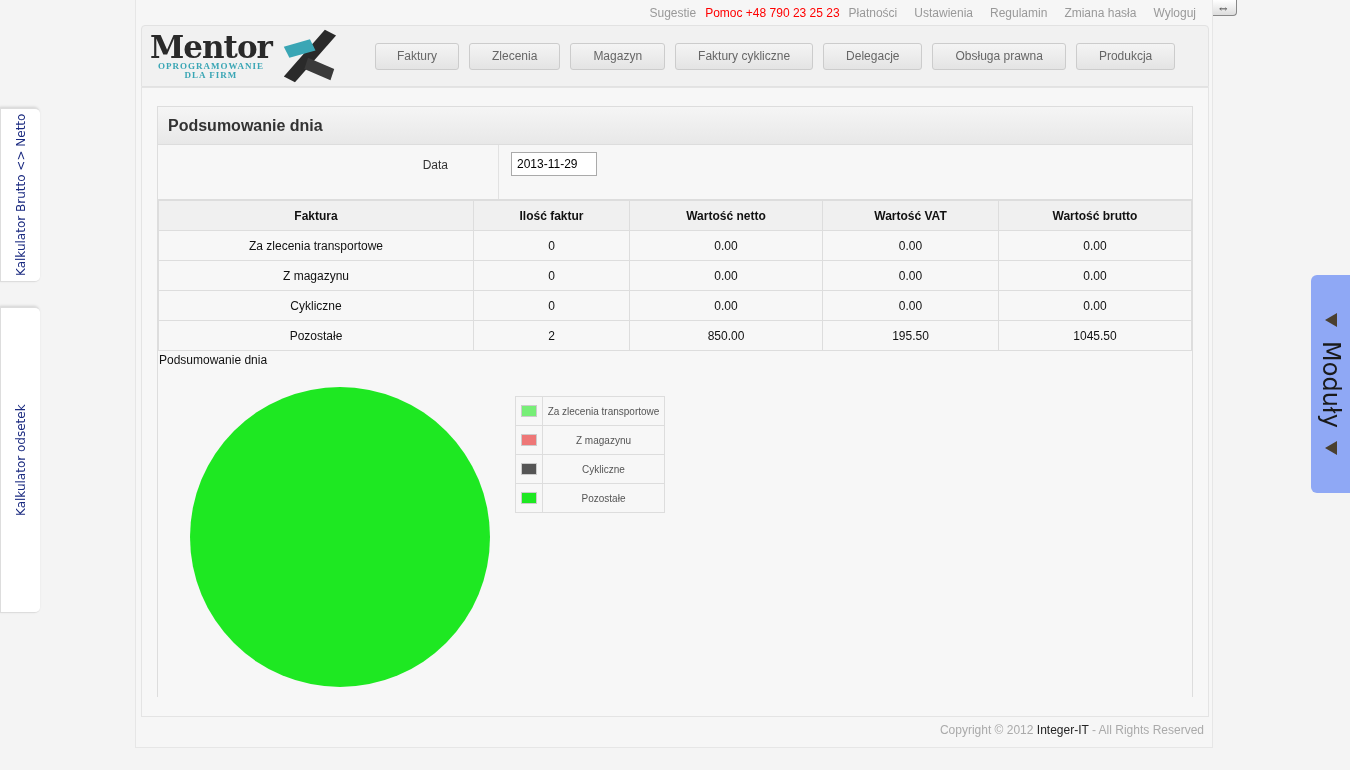 This screenshot has height=770, width=1350. Describe the element at coordinates (1174, 12) in the screenshot. I see `top-link: Wyloguj` at that location.